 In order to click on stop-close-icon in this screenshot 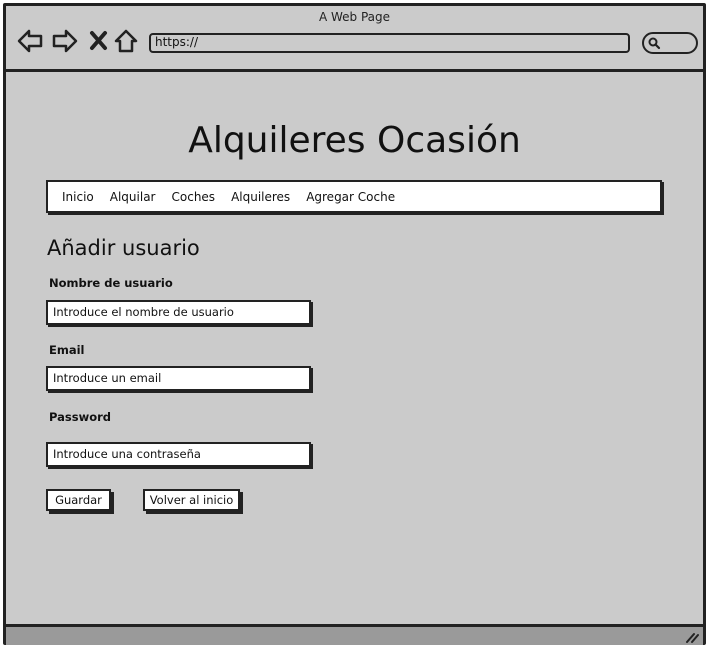, I will do `click(99, 41)`.